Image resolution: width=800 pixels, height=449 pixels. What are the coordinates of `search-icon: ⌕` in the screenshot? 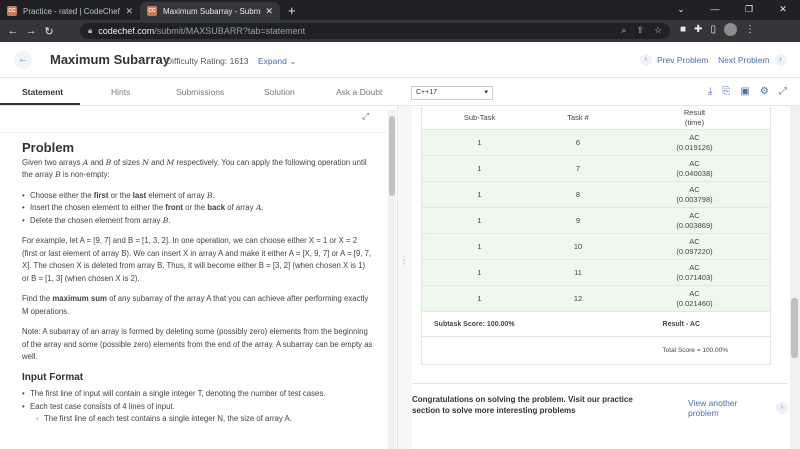 It's located at (623, 30).